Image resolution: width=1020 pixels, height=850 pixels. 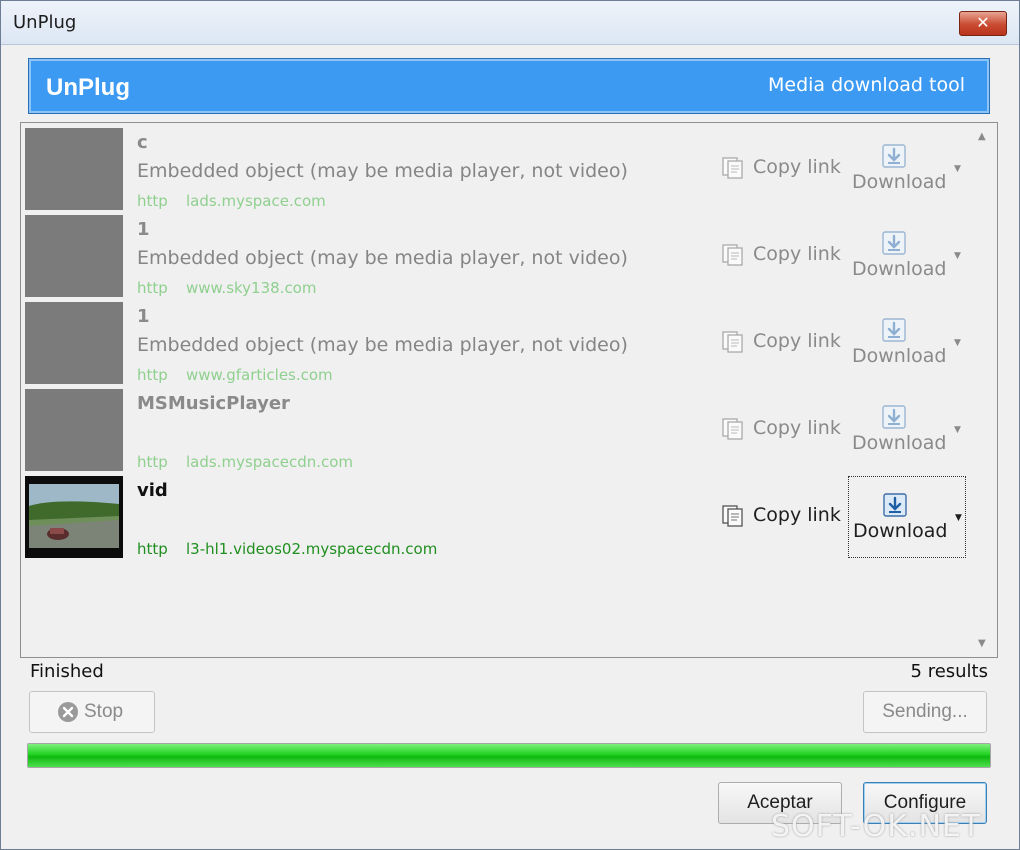 I want to click on vertical-scrollbar: ▲ ▼, so click(x=984, y=390).